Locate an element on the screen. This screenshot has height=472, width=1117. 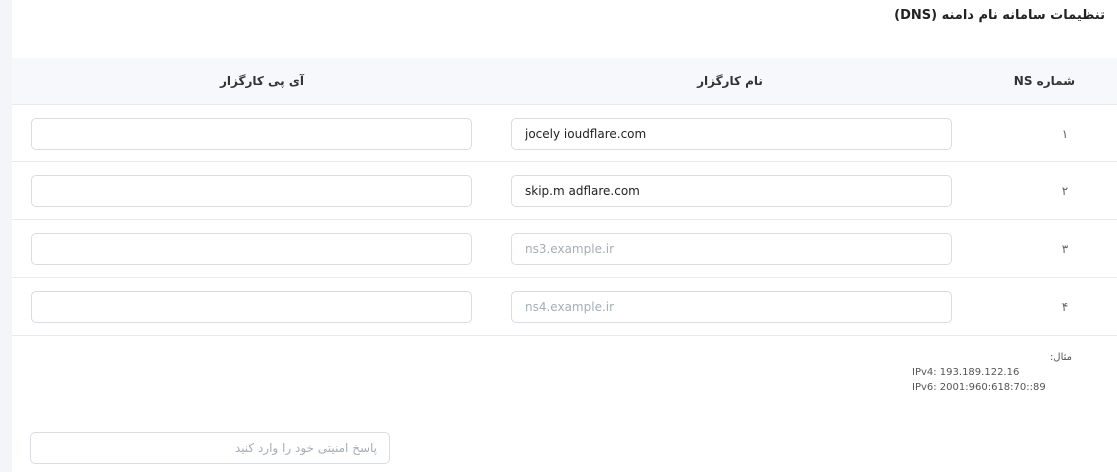
table-row: ۲ is located at coordinates (564, 191).